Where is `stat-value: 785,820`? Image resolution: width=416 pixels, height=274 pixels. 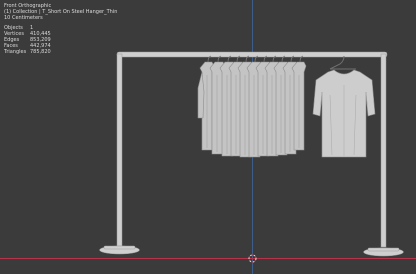 stat-value: 785,820 is located at coordinates (40, 52).